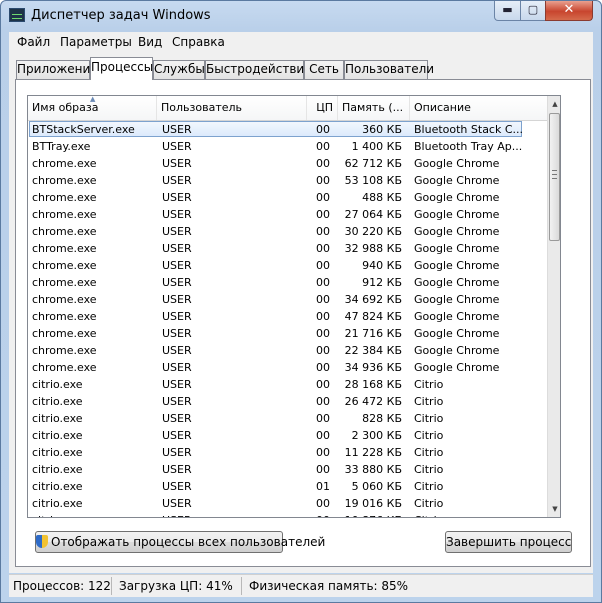 The image size is (602, 603). I want to click on column-header-user: Пользователь, so click(232, 108).